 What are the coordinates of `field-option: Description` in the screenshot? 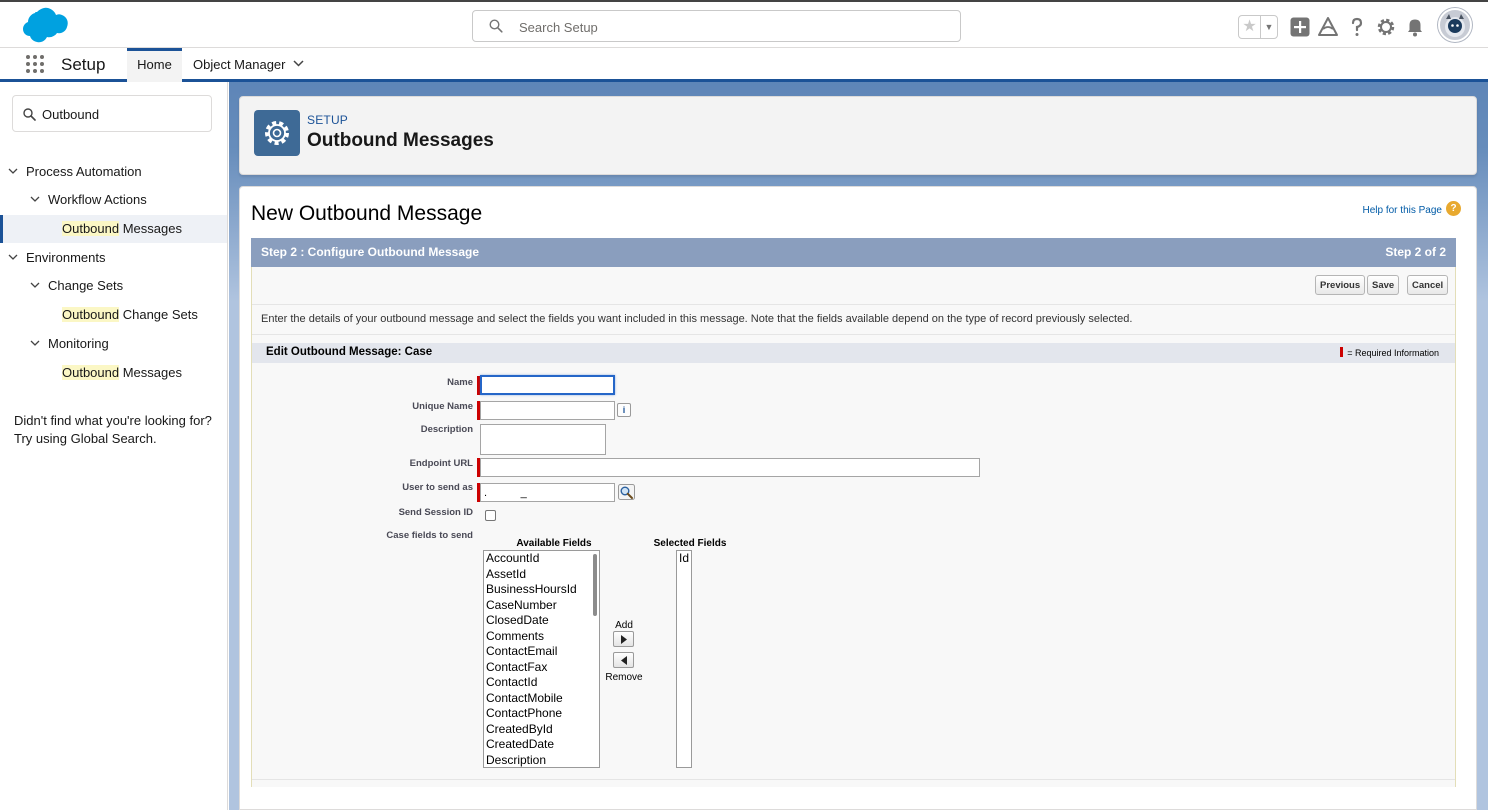 It's located at (516, 760).